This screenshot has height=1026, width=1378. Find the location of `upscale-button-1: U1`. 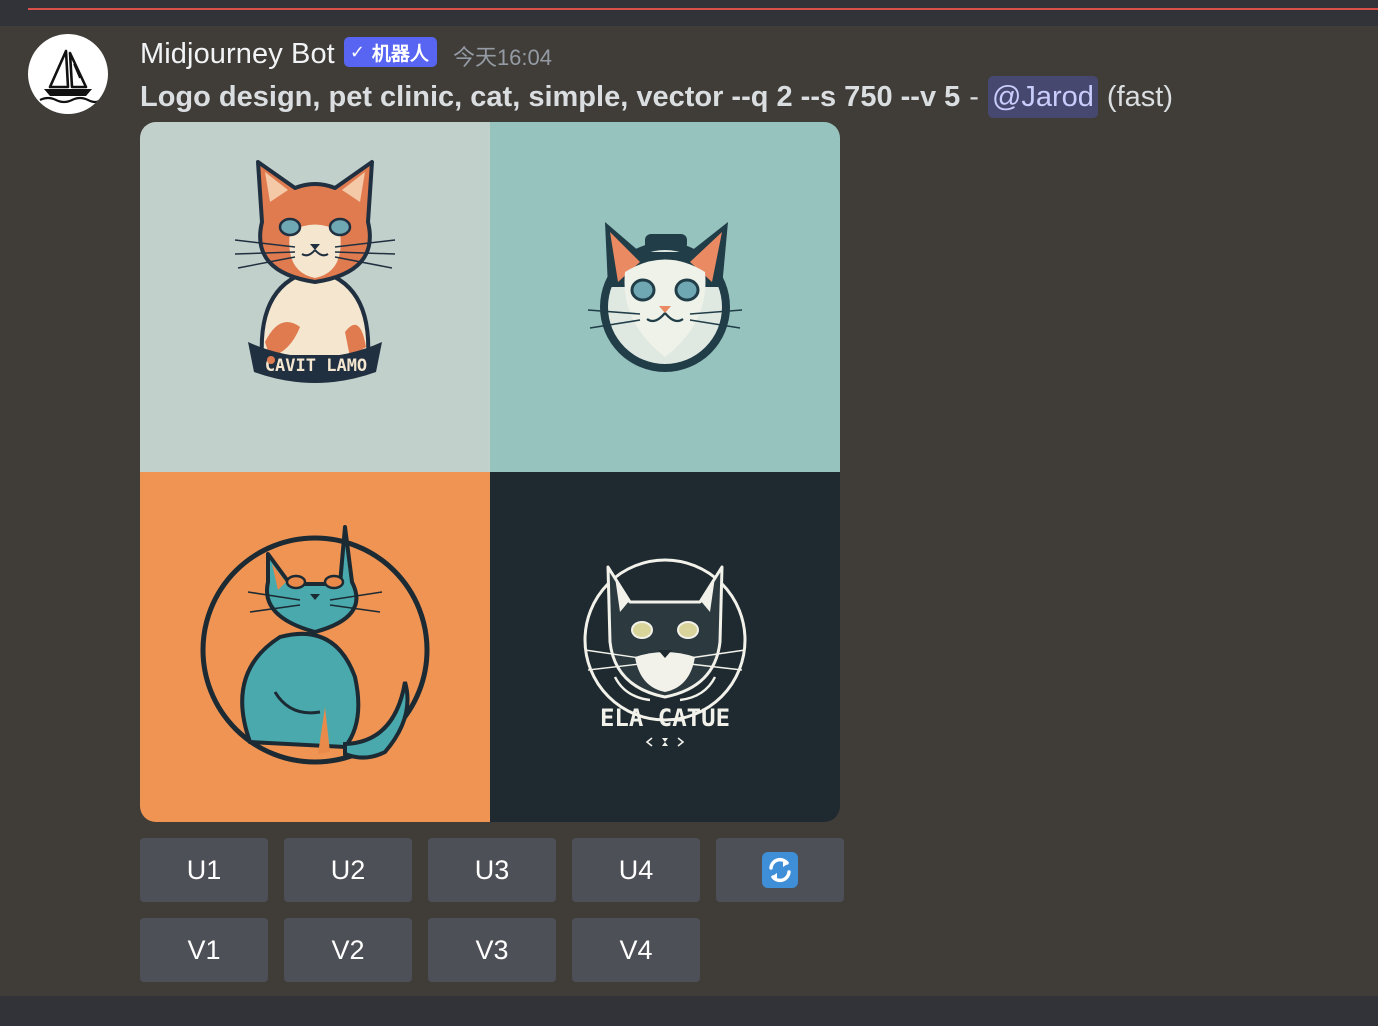

upscale-button-1: U1 is located at coordinates (204, 870).